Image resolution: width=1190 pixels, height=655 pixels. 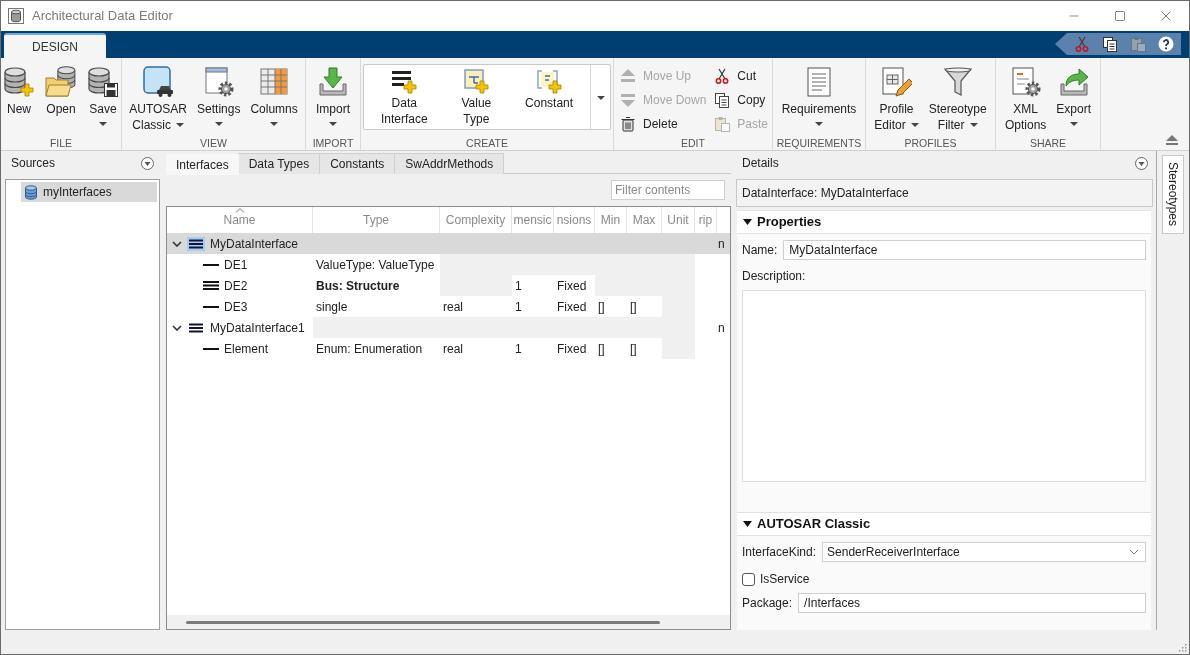 I want to click on collapse-ribbon-button, so click(x=1172, y=140).